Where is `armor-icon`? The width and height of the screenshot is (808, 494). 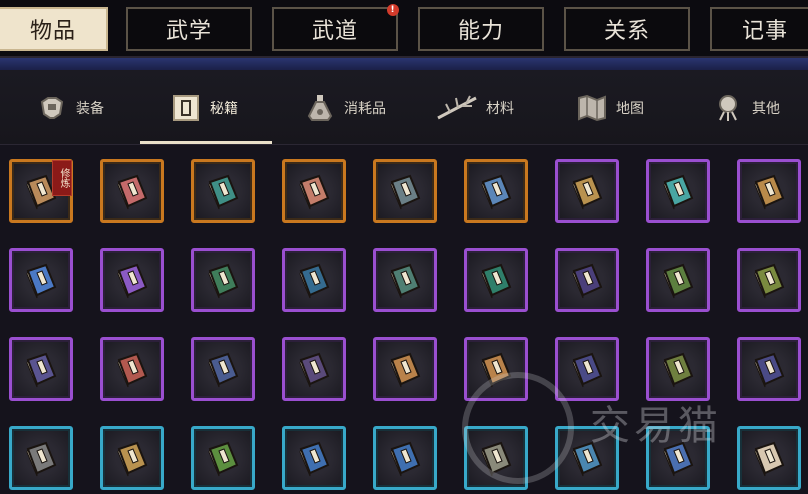 armor-icon is located at coordinates (52, 108).